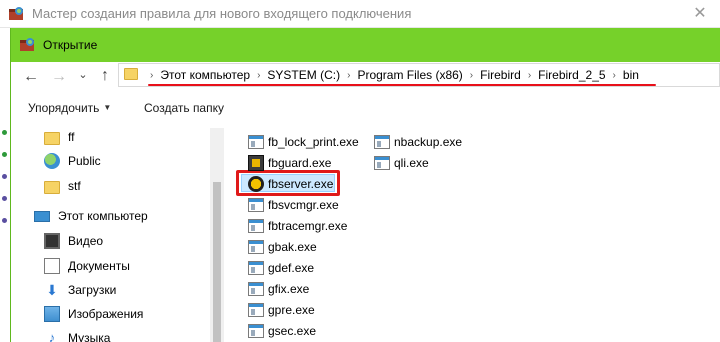  I want to click on file-item: gdef.exe, so click(281, 268).